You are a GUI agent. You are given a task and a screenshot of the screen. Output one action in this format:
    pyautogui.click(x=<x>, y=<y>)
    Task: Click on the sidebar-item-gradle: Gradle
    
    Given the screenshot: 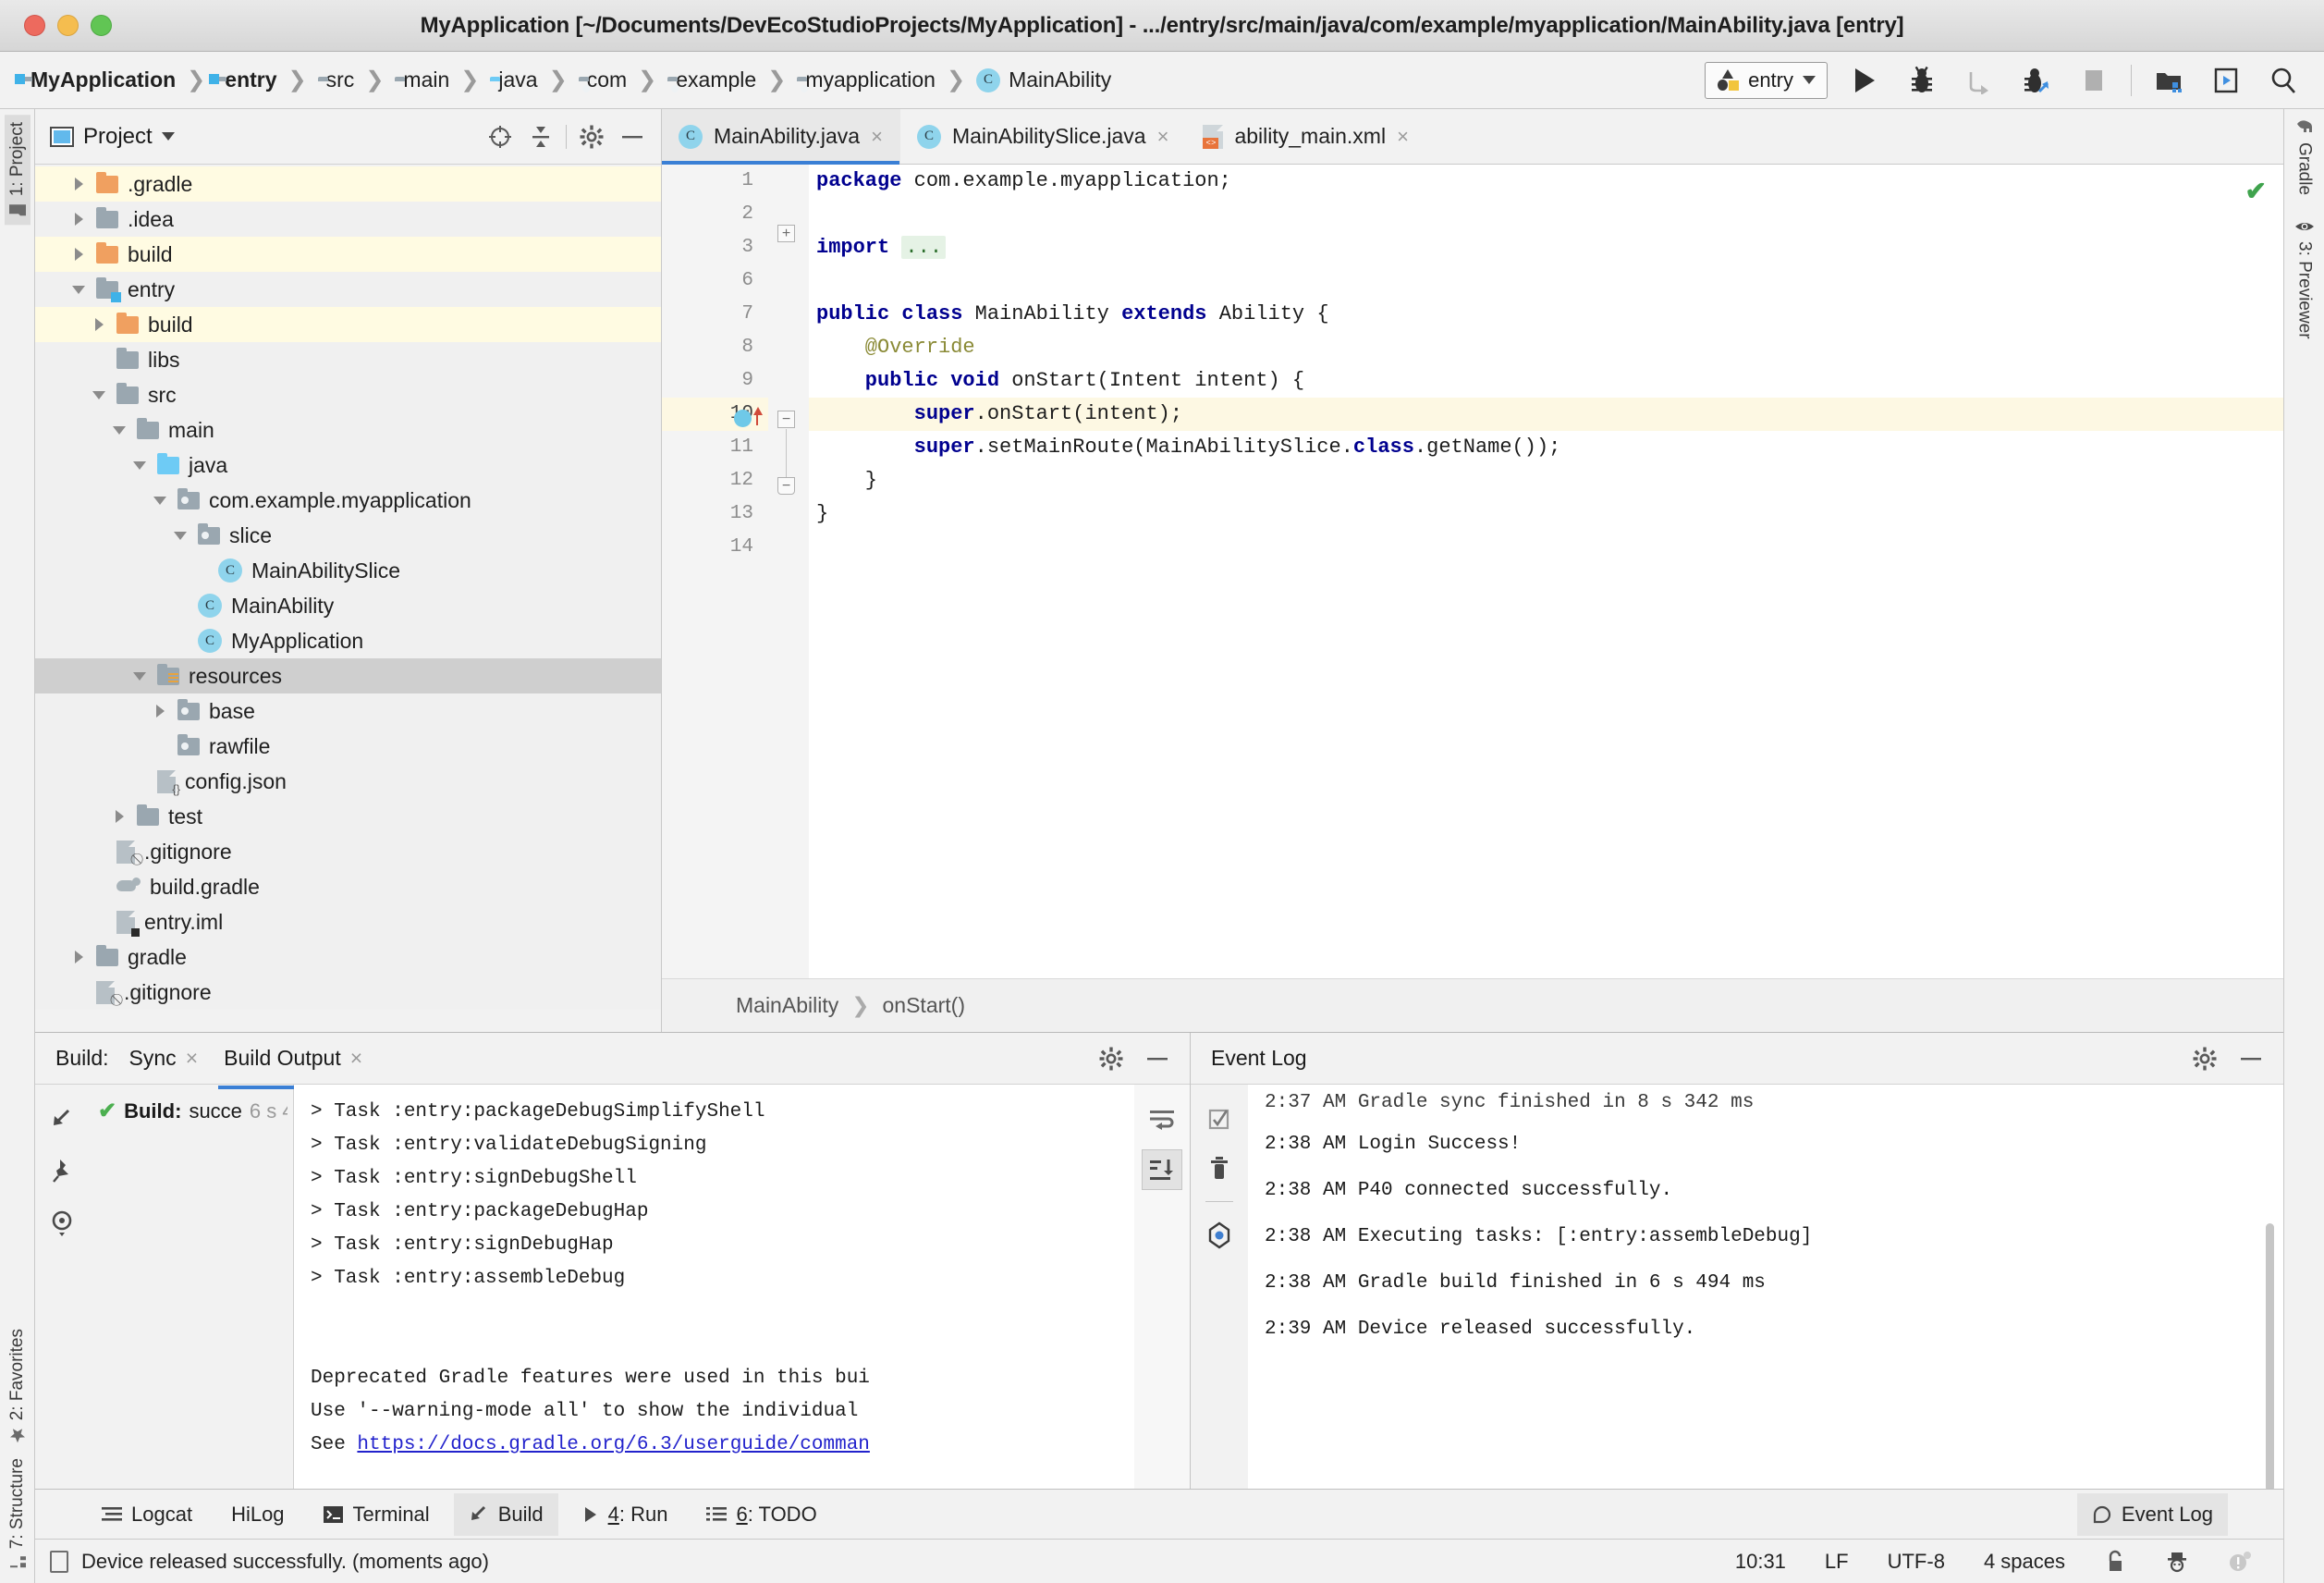 What is the action you would take?
    pyautogui.click(x=2304, y=156)
    